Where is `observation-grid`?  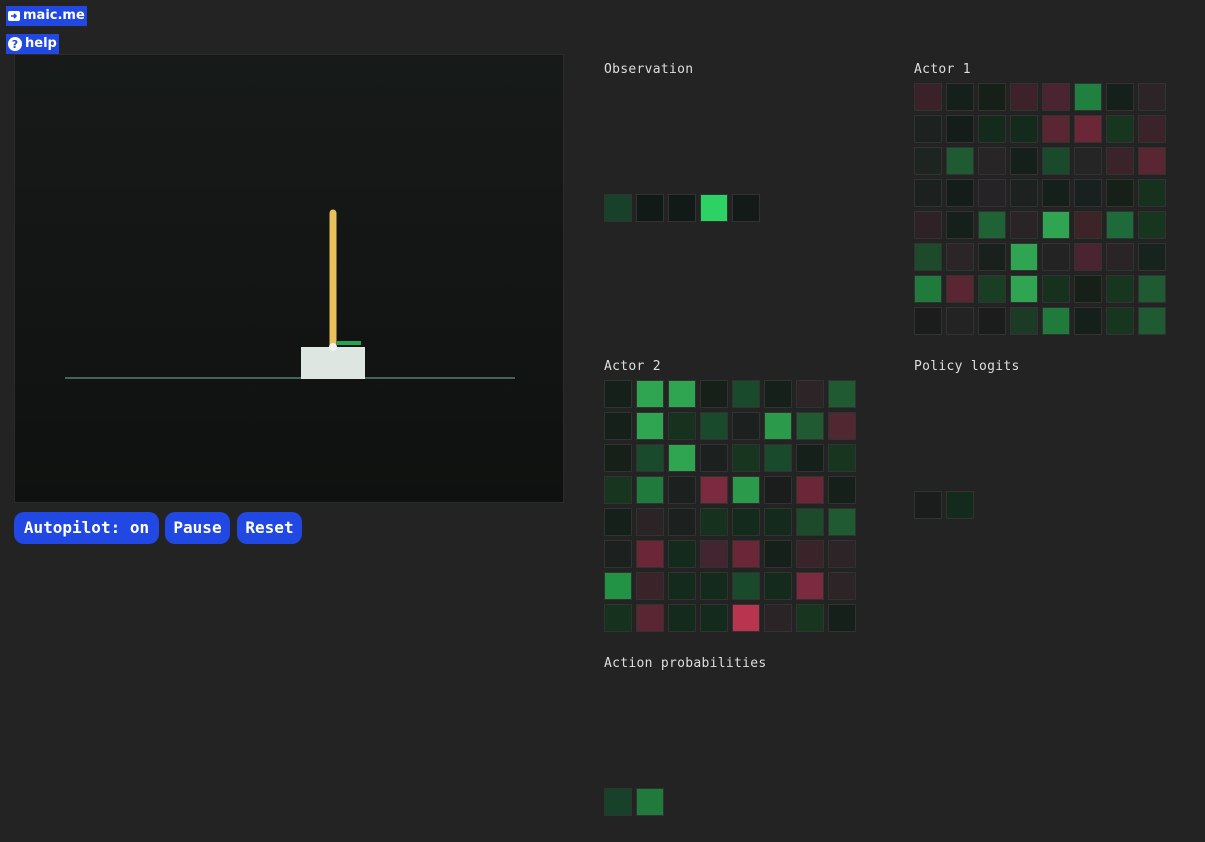 observation-grid is located at coordinates (682, 208).